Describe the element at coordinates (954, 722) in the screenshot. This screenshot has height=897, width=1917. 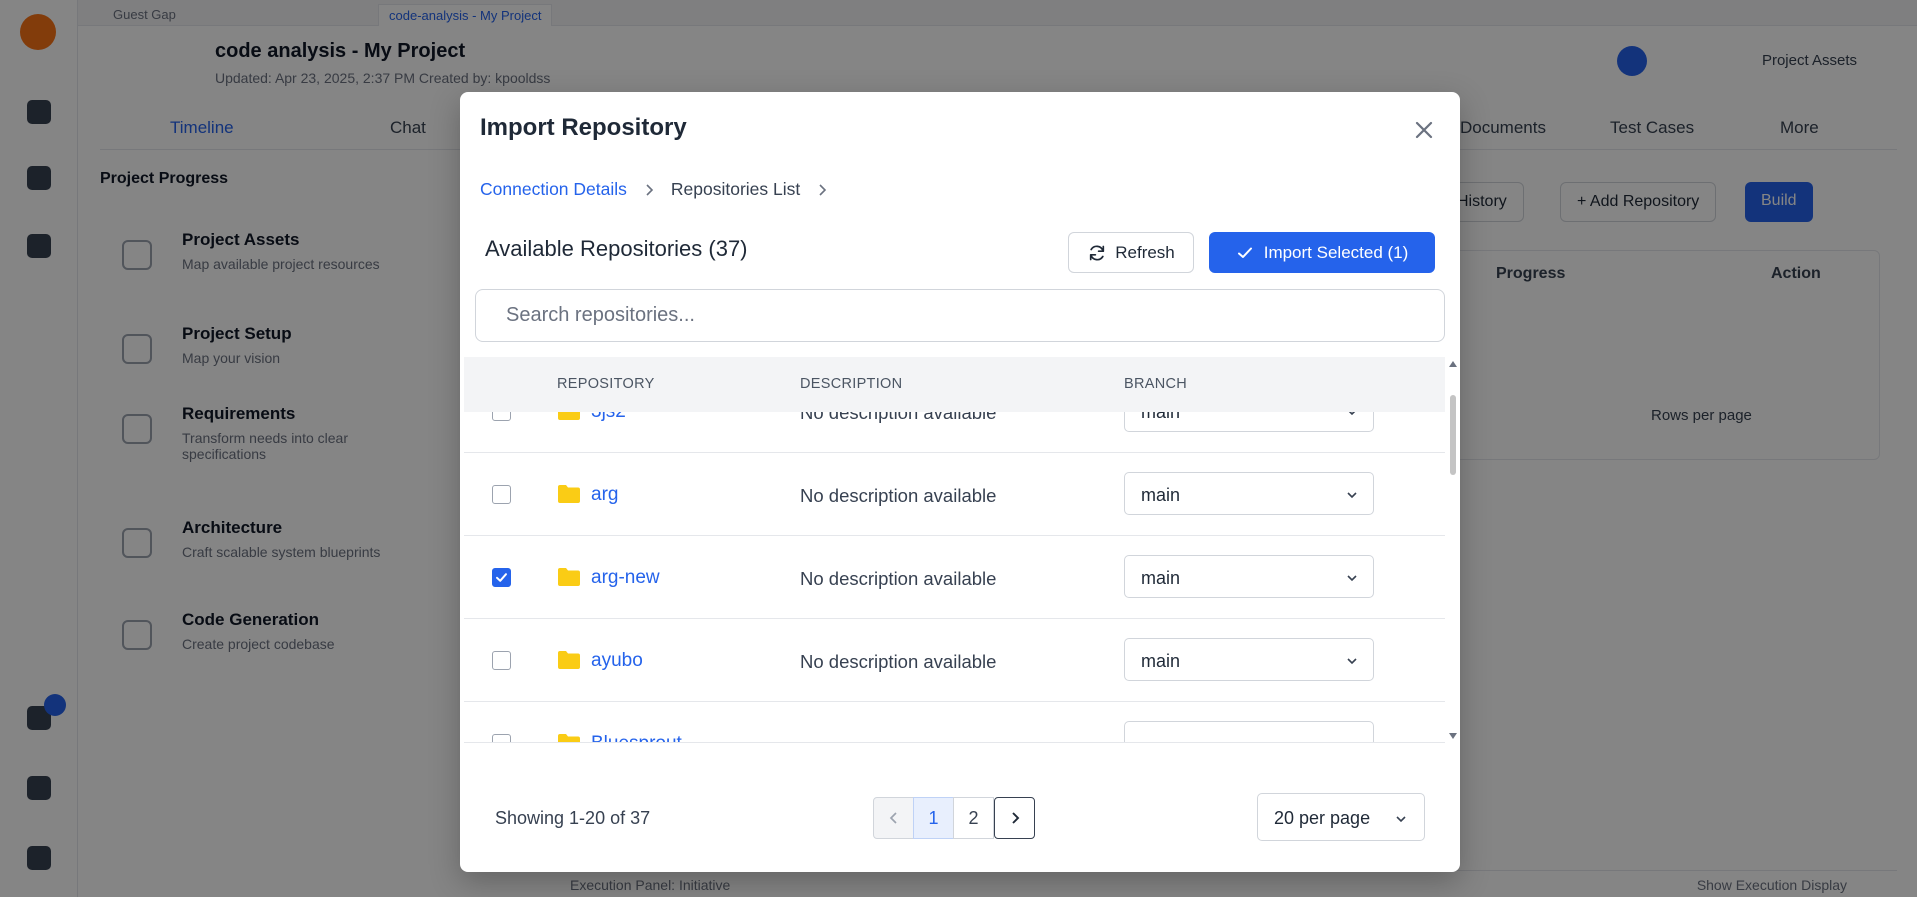
I see `table-row: Bluesprout` at that location.